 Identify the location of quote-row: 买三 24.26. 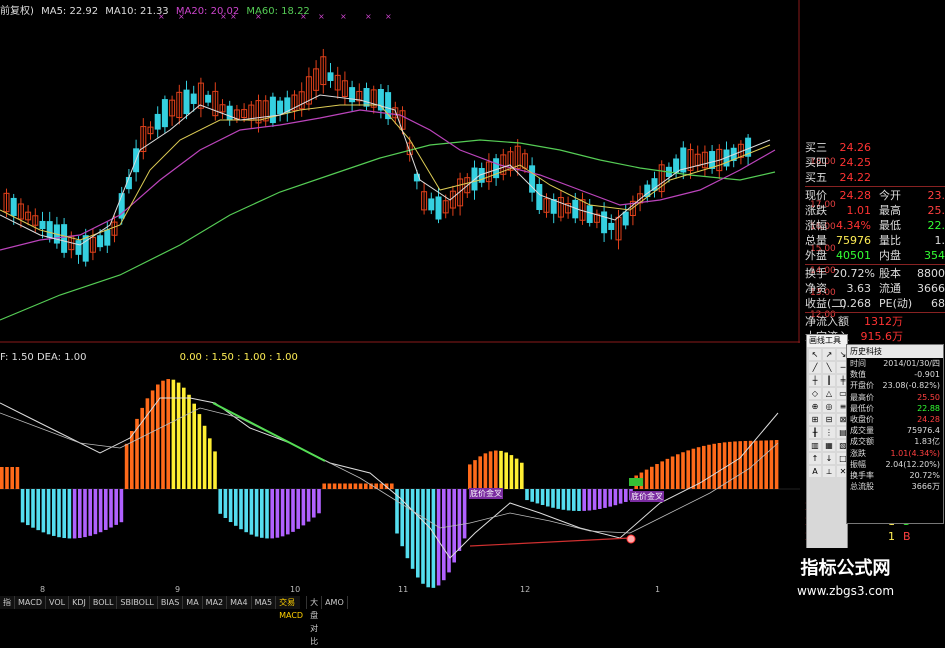
(875, 147).